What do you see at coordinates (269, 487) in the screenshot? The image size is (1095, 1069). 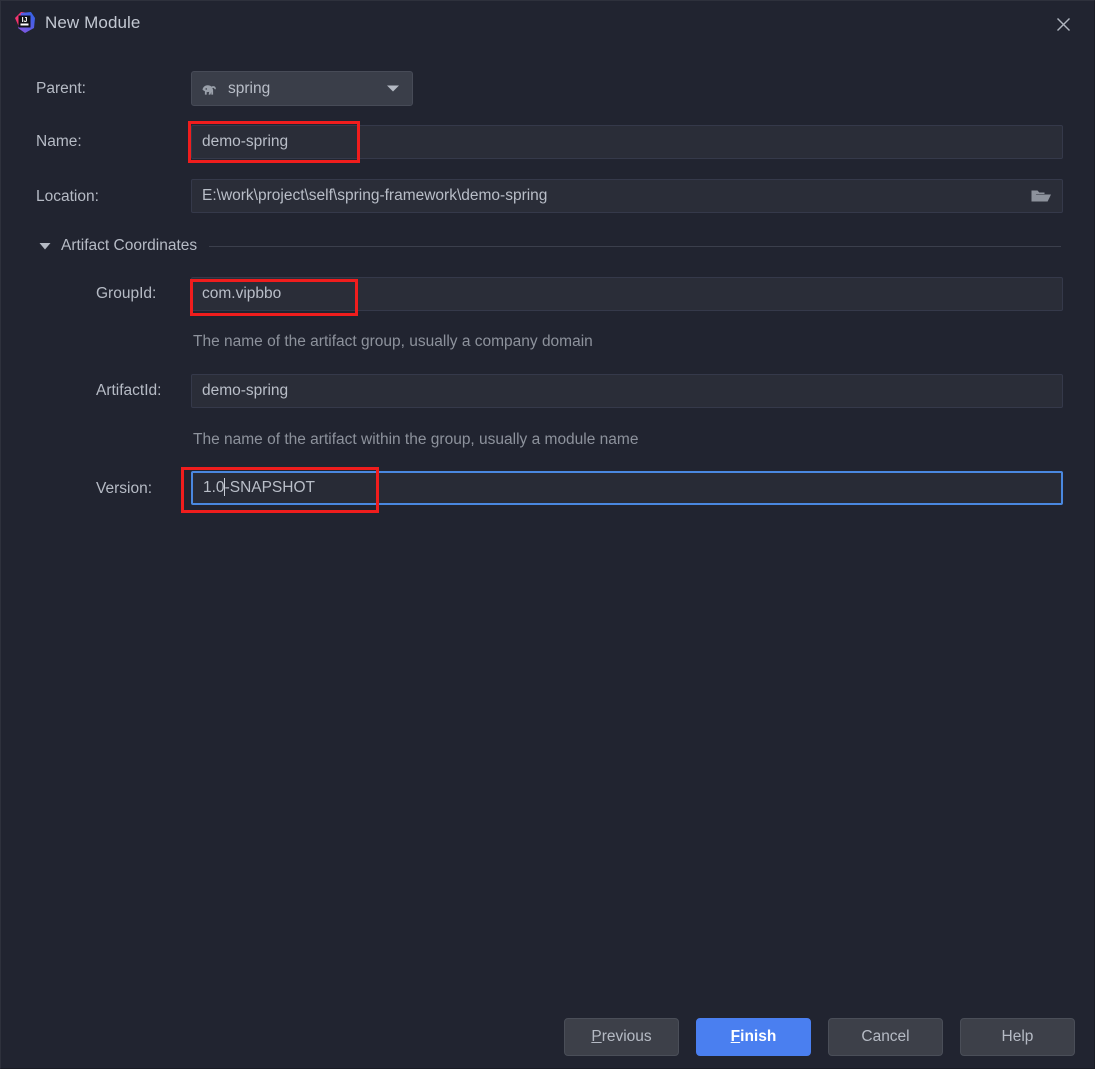 I see `version-value-after-caret: -SNAPSHOT` at bounding box center [269, 487].